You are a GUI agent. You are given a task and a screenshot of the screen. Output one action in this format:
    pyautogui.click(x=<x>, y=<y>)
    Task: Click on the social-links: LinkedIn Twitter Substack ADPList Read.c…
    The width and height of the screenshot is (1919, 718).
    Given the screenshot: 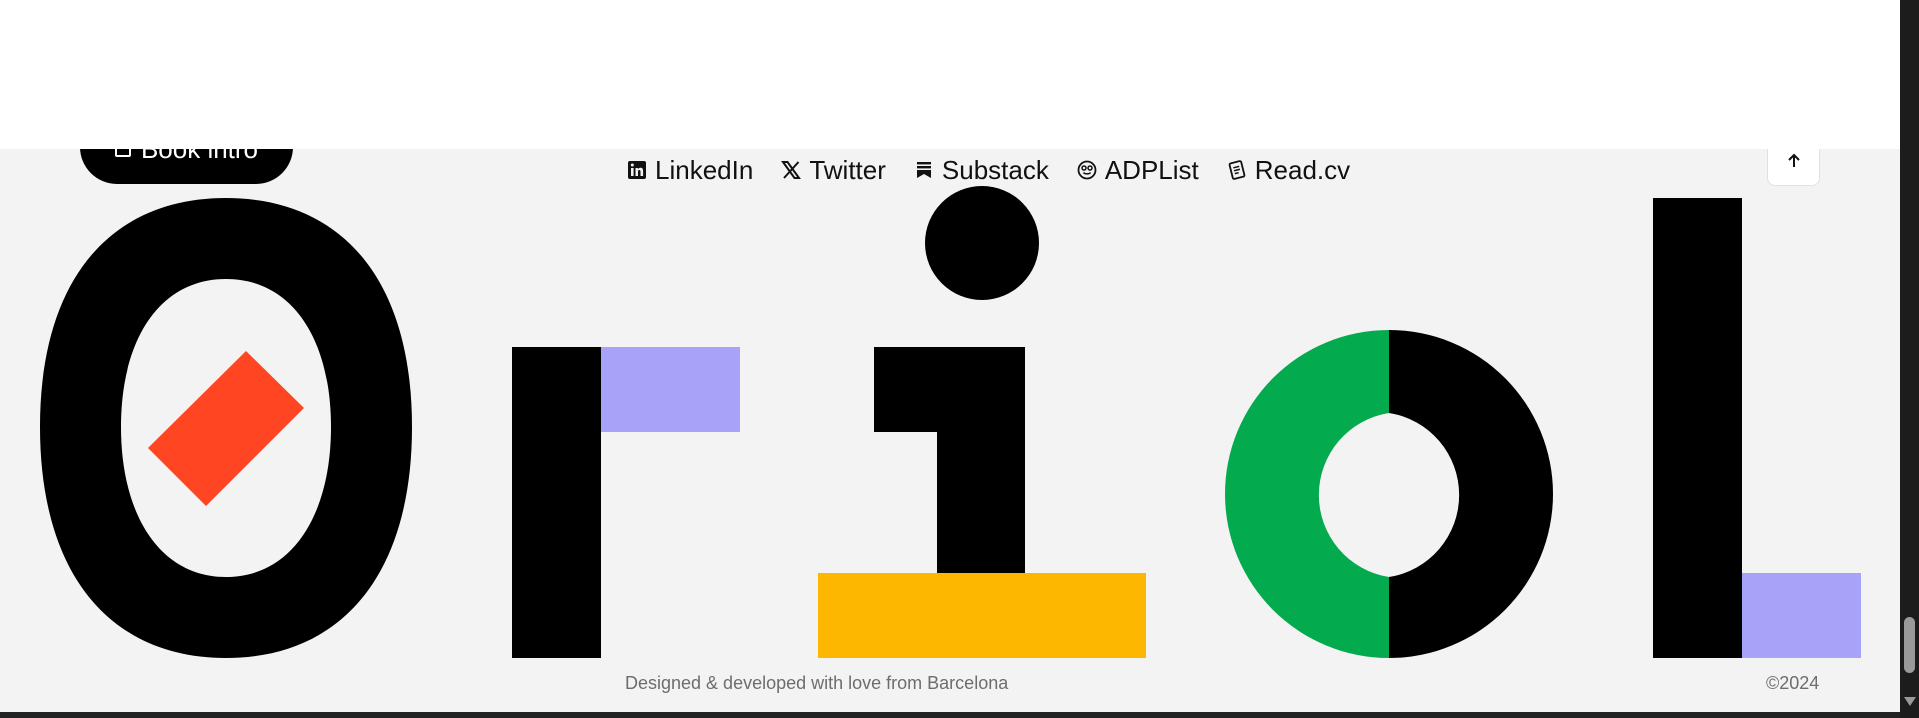 What is the action you would take?
    pyautogui.click(x=988, y=170)
    